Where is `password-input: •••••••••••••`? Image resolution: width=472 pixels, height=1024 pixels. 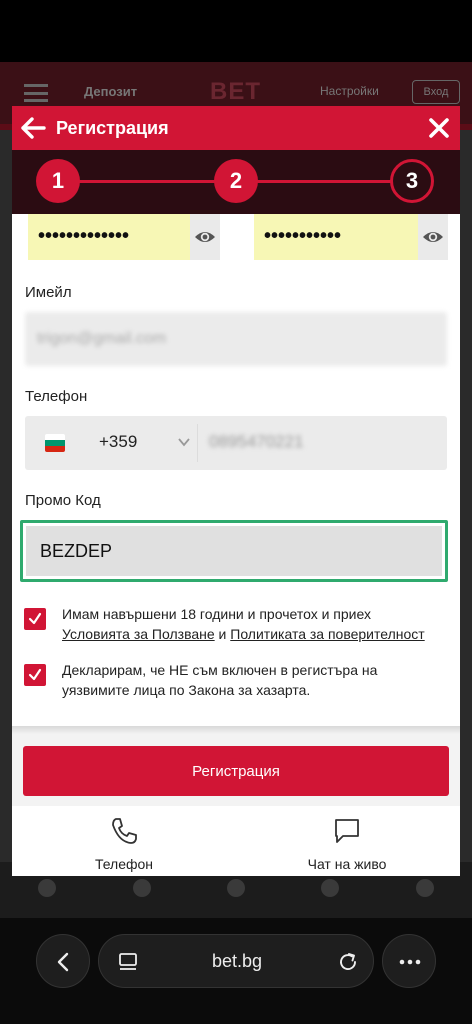 password-input: ••••••••••••• is located at coordinates (109, 237).